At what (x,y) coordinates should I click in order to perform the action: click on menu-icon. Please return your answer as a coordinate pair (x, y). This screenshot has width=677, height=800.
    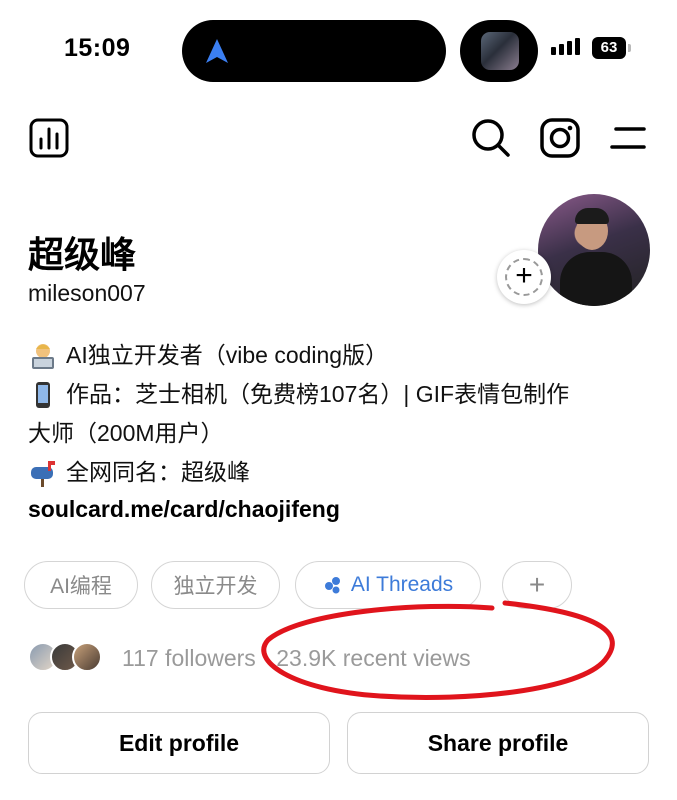
    Looking at the image, I should click on (628, 138).